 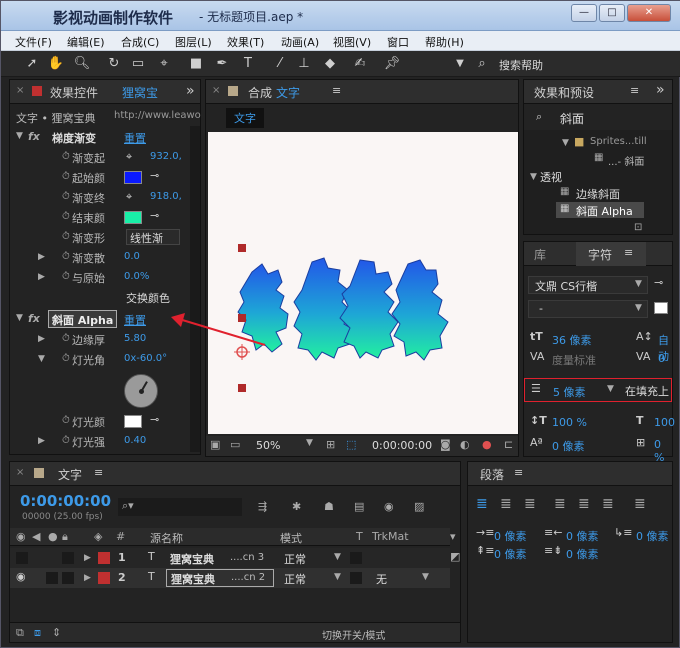 What do you see at coordinates (569, 392) in the screenshot?
I see `stroke-width-value: 5 像素` at bounding box center [569, 392].